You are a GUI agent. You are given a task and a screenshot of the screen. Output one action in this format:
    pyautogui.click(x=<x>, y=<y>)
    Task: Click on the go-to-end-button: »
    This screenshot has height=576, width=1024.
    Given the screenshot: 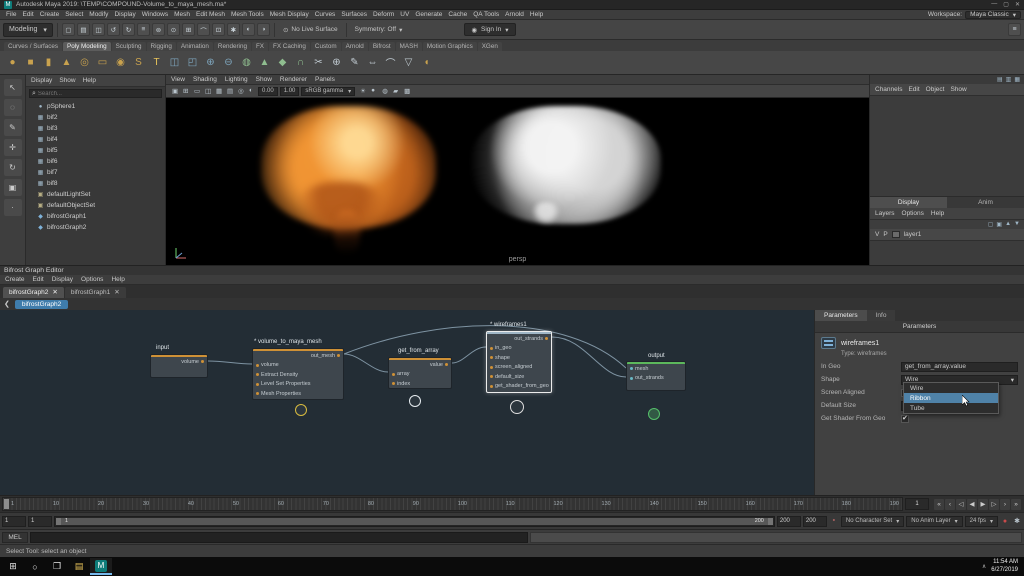 What is the action you would take?
    pyautogui.click(x=1016, y=504)
    